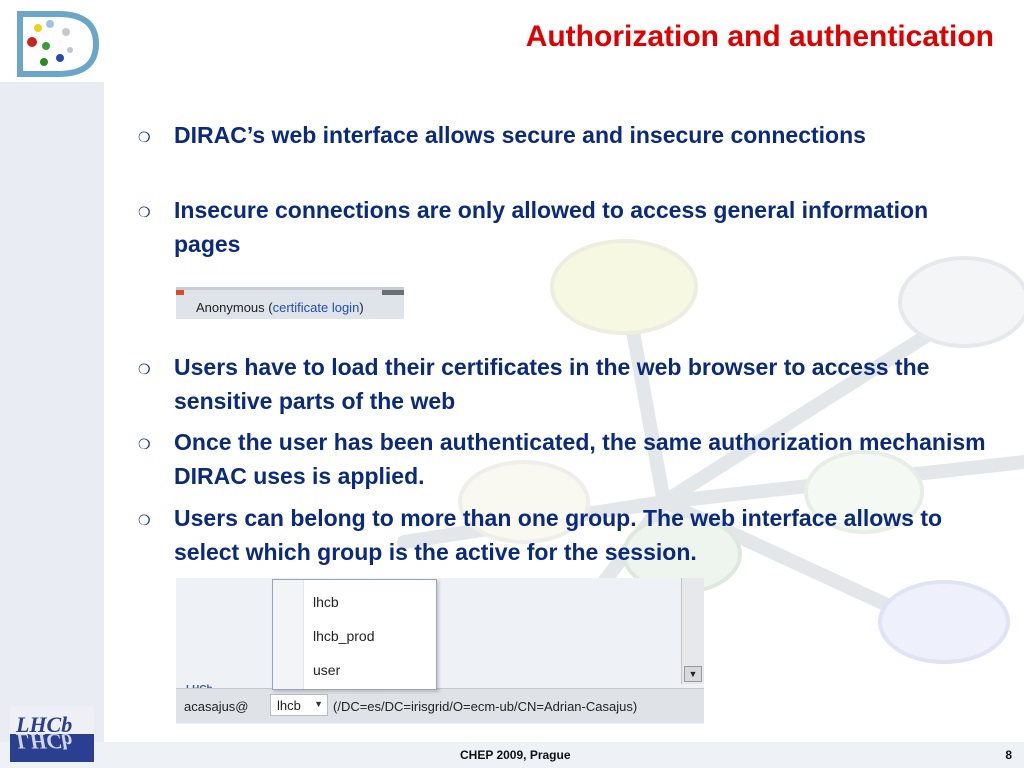 Image resolution: width=1024 pixels, height=768 pixels. I want to click on certificate-login-link: certificate login, so click(316, 307).